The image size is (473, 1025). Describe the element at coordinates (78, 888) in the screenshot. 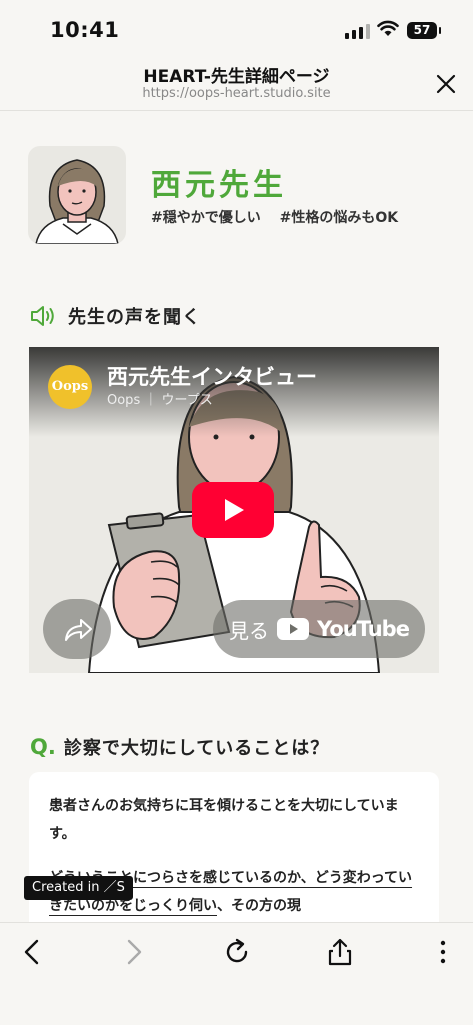

I see `created-in-studio-badge: Created in ／S` at that location.